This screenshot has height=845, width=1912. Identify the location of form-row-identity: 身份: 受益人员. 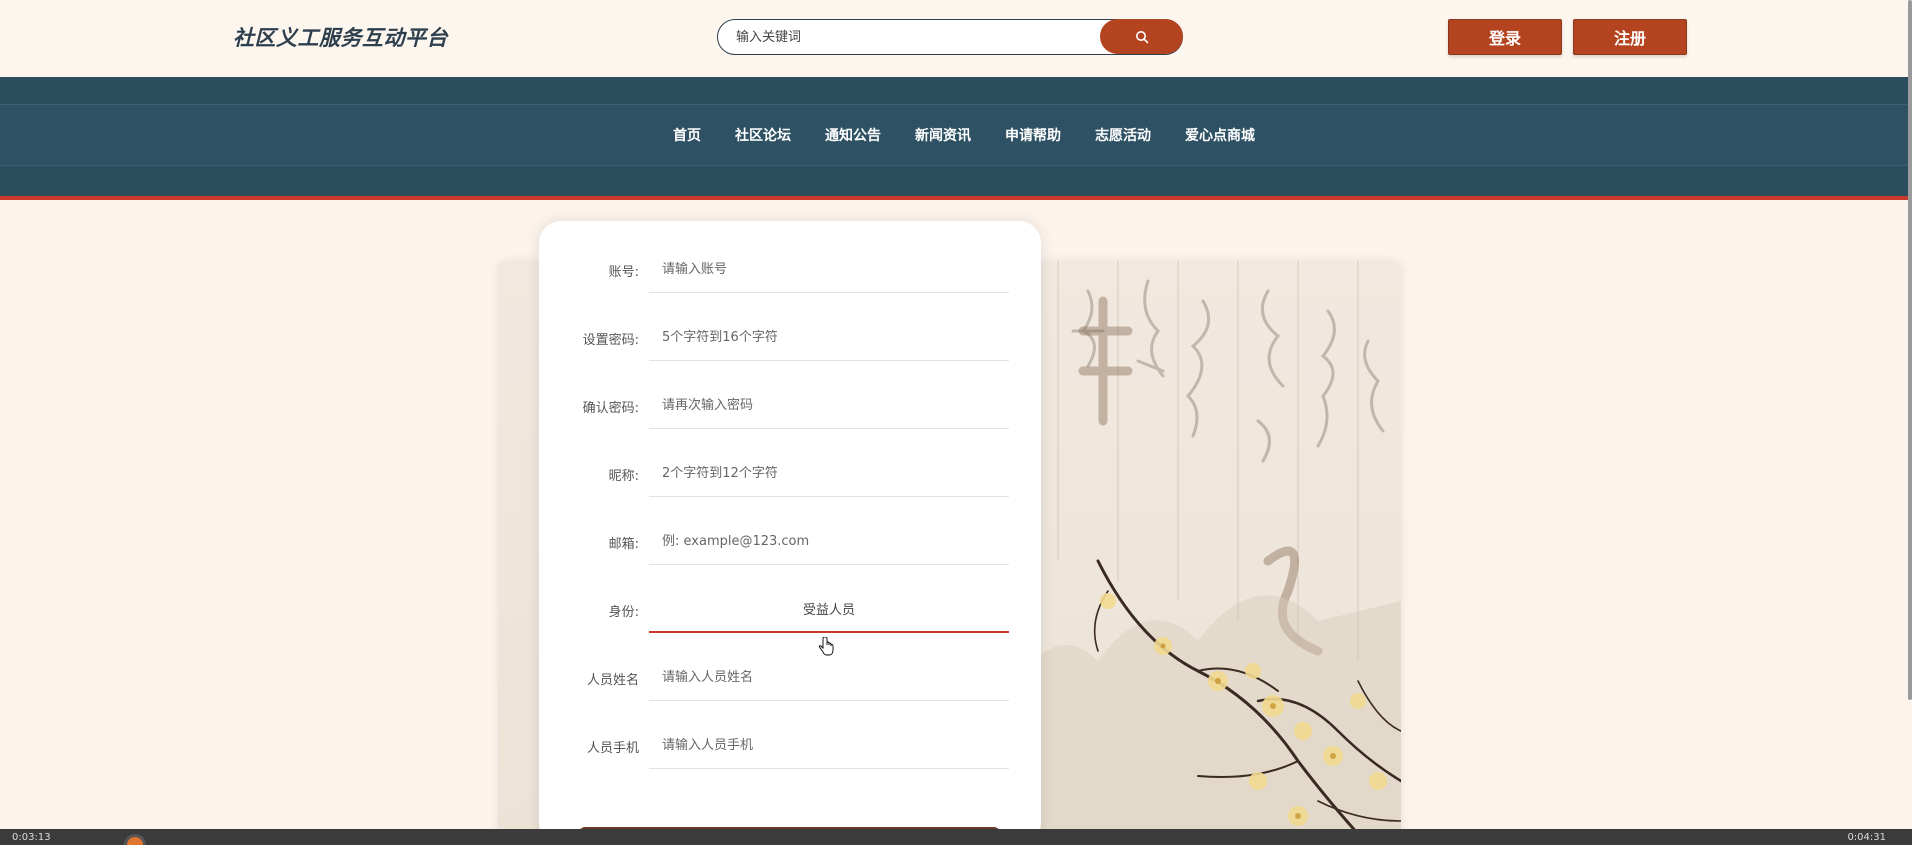
(790, 613).